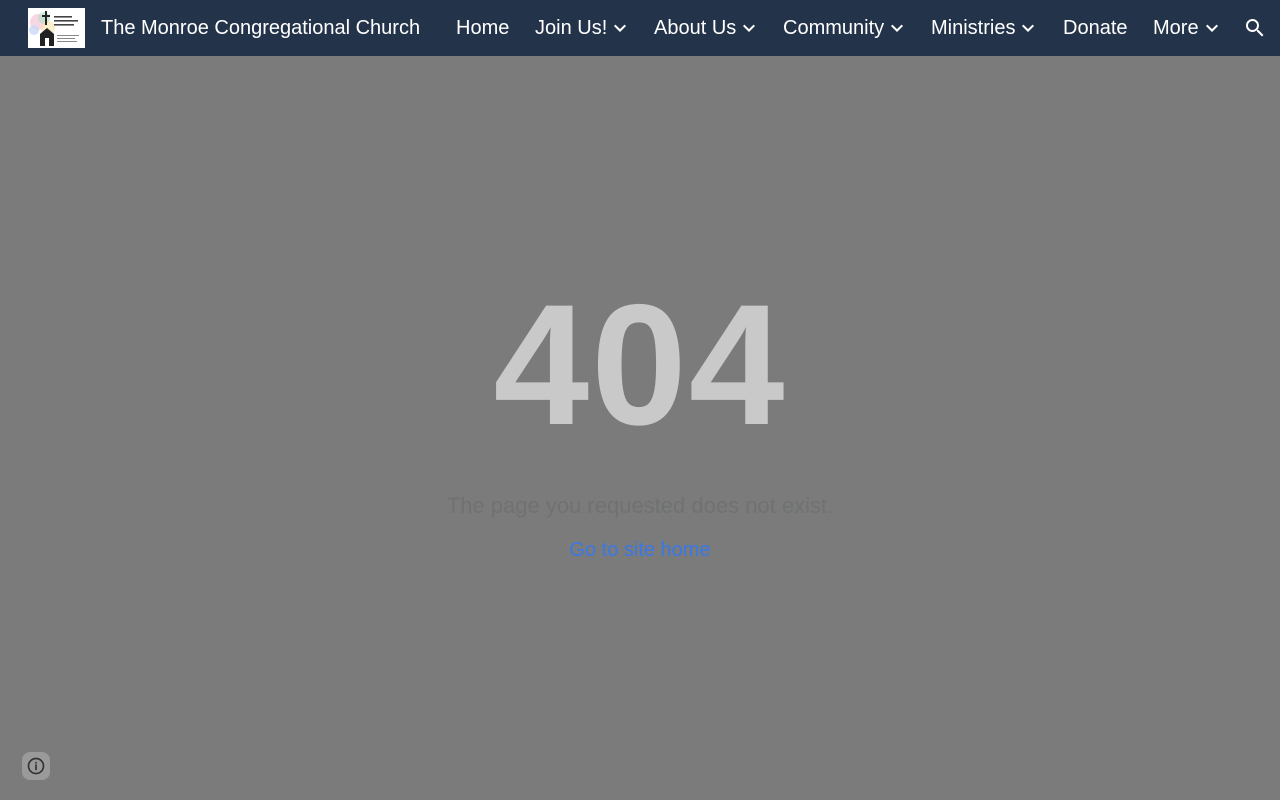  I want to click on nav-item-label: Community, so click(834, 28).